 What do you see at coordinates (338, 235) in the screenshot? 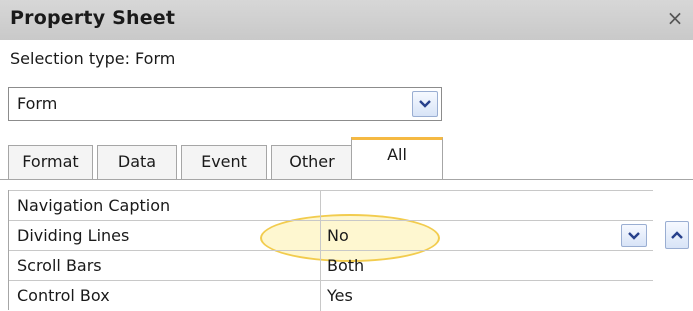
I see `property-value: No` at bounding box center [338, 235].